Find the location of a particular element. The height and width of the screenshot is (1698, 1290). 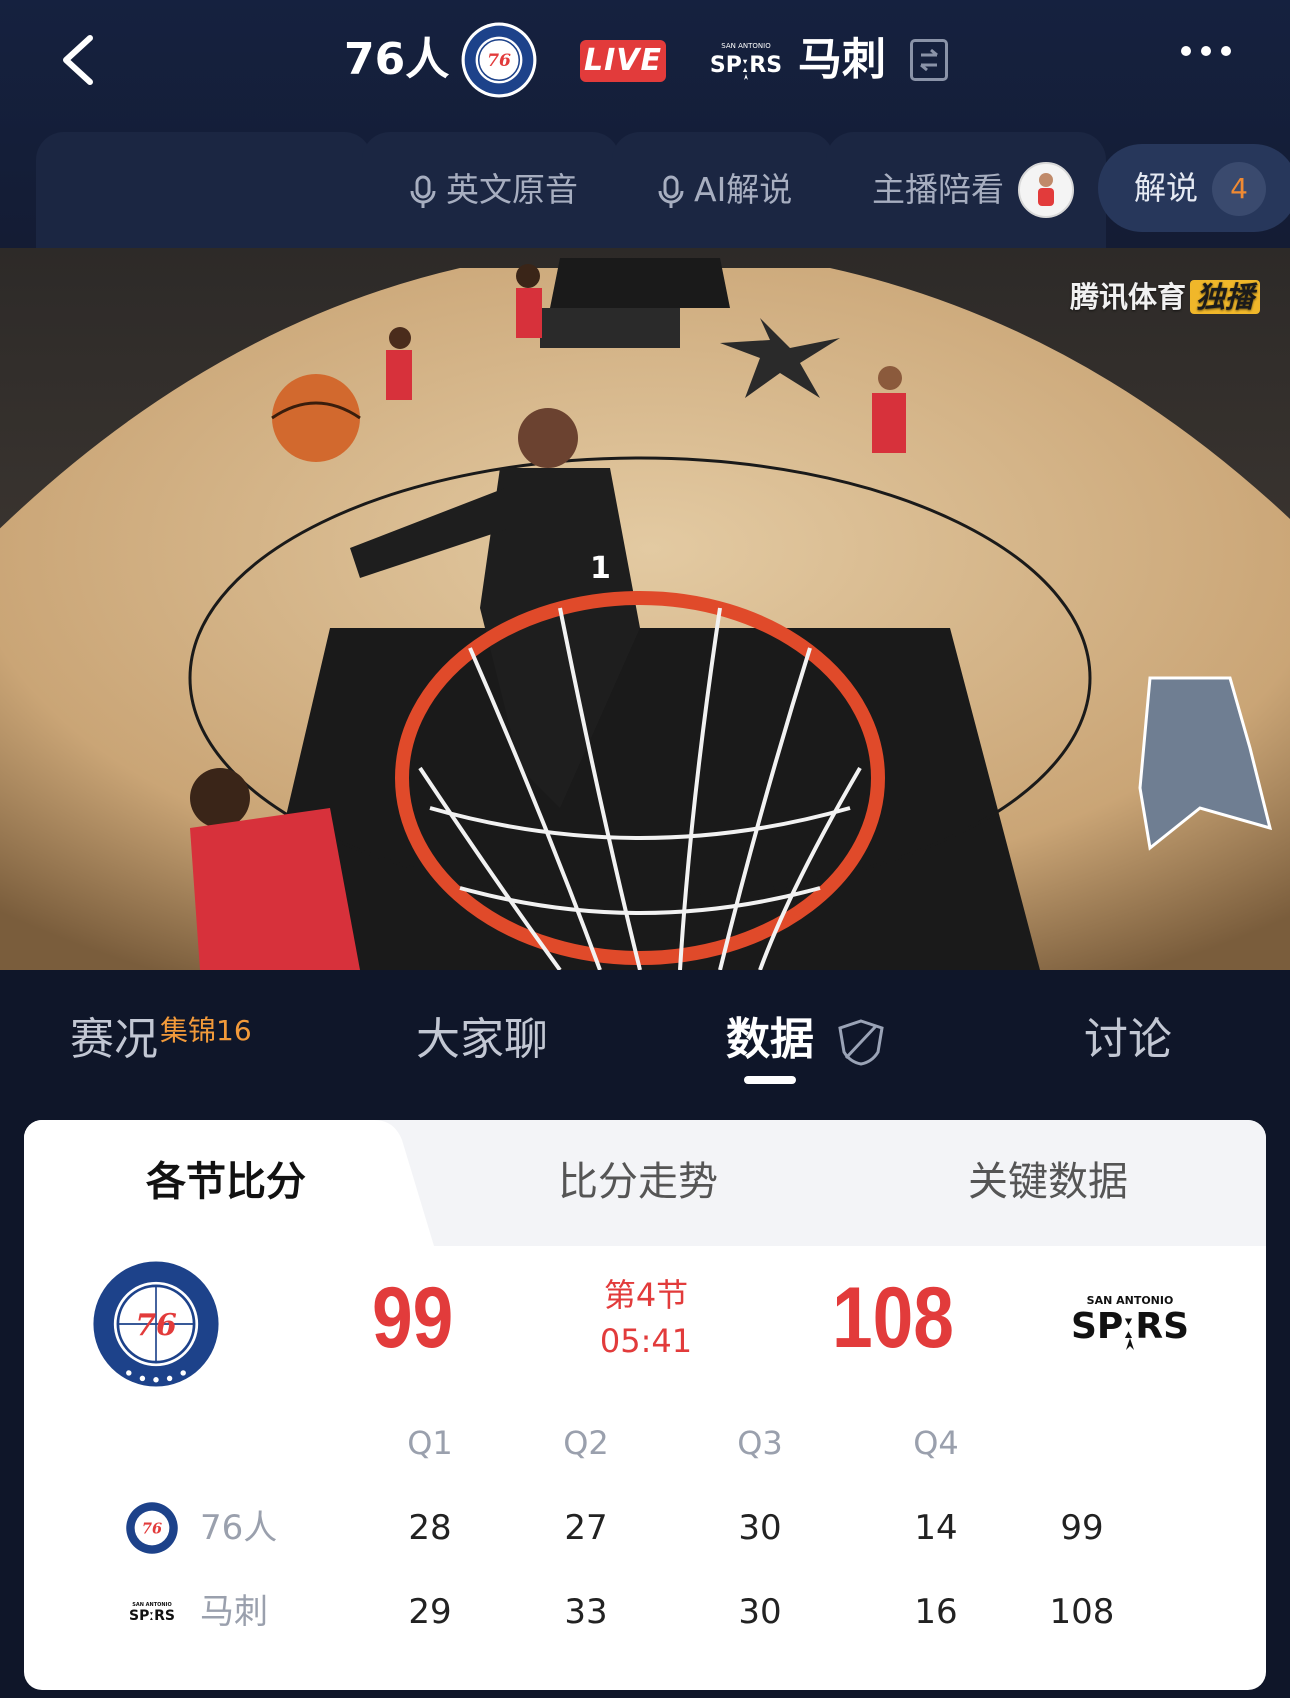

watermark-text: 腾讯体育 is located at coordinates (1127, 297).